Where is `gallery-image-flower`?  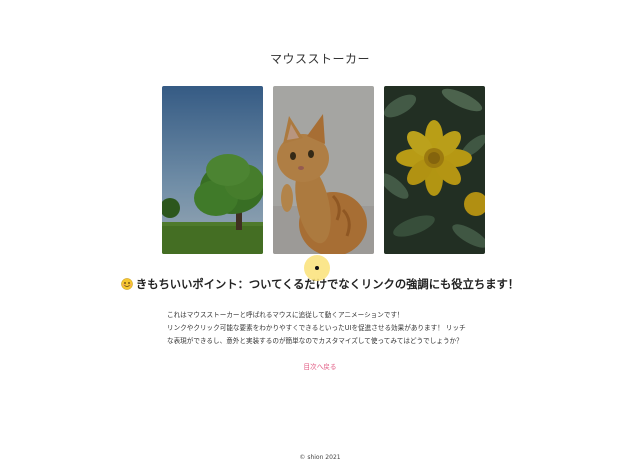
gallery-image-flower is located at coordinates (434, 170).